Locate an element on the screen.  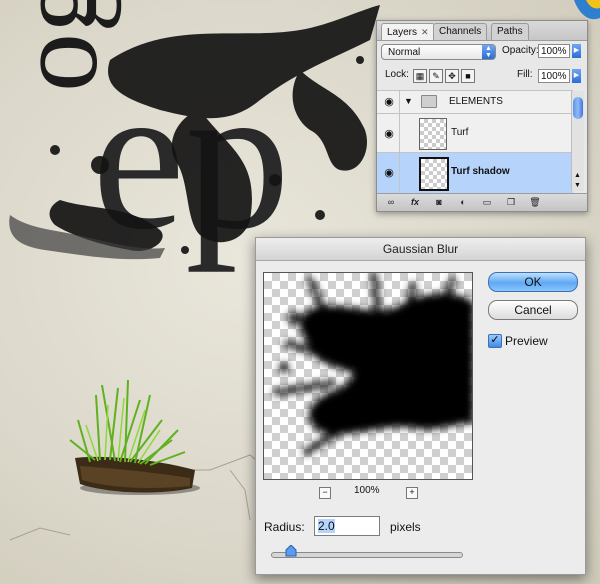
opacity-input: 100% is located at coordinates (554, 51).